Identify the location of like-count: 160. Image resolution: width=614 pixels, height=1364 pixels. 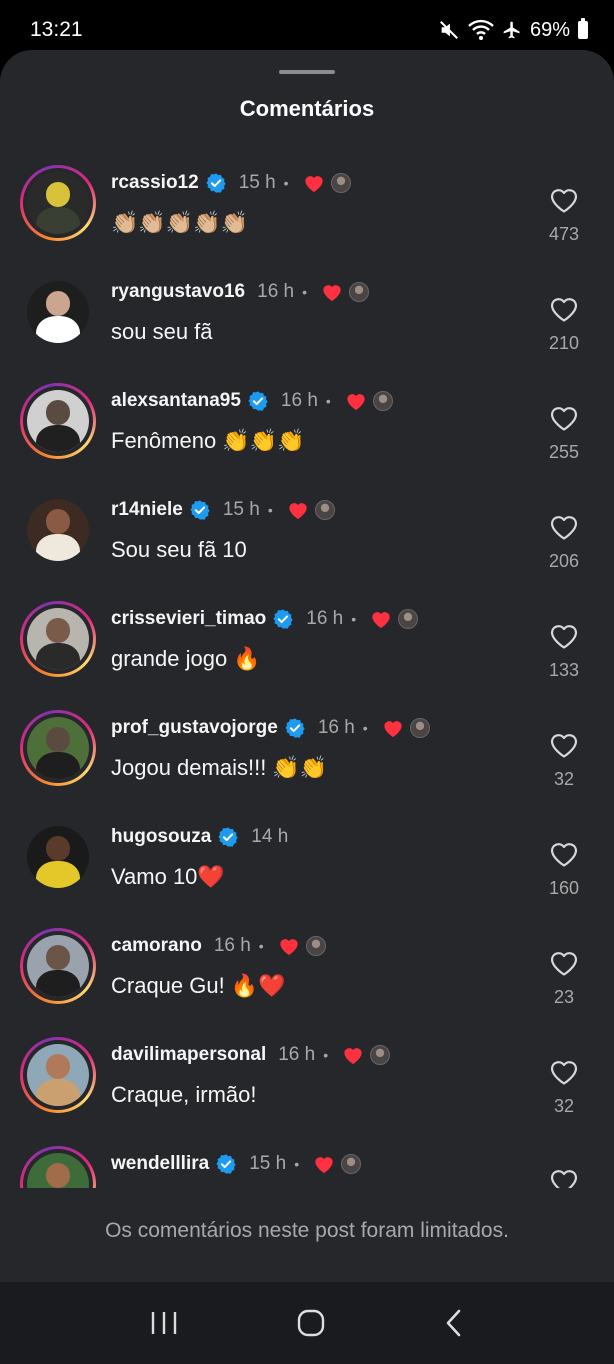
(564, 888).